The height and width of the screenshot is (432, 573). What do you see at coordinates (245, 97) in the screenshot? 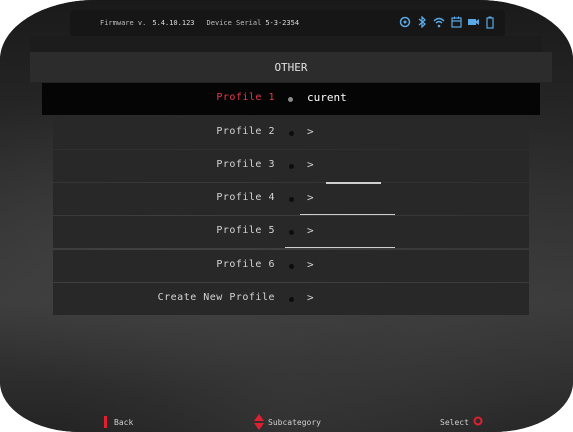
I see `menu-item-label: Profile 1` at bounding box center [245, 97].